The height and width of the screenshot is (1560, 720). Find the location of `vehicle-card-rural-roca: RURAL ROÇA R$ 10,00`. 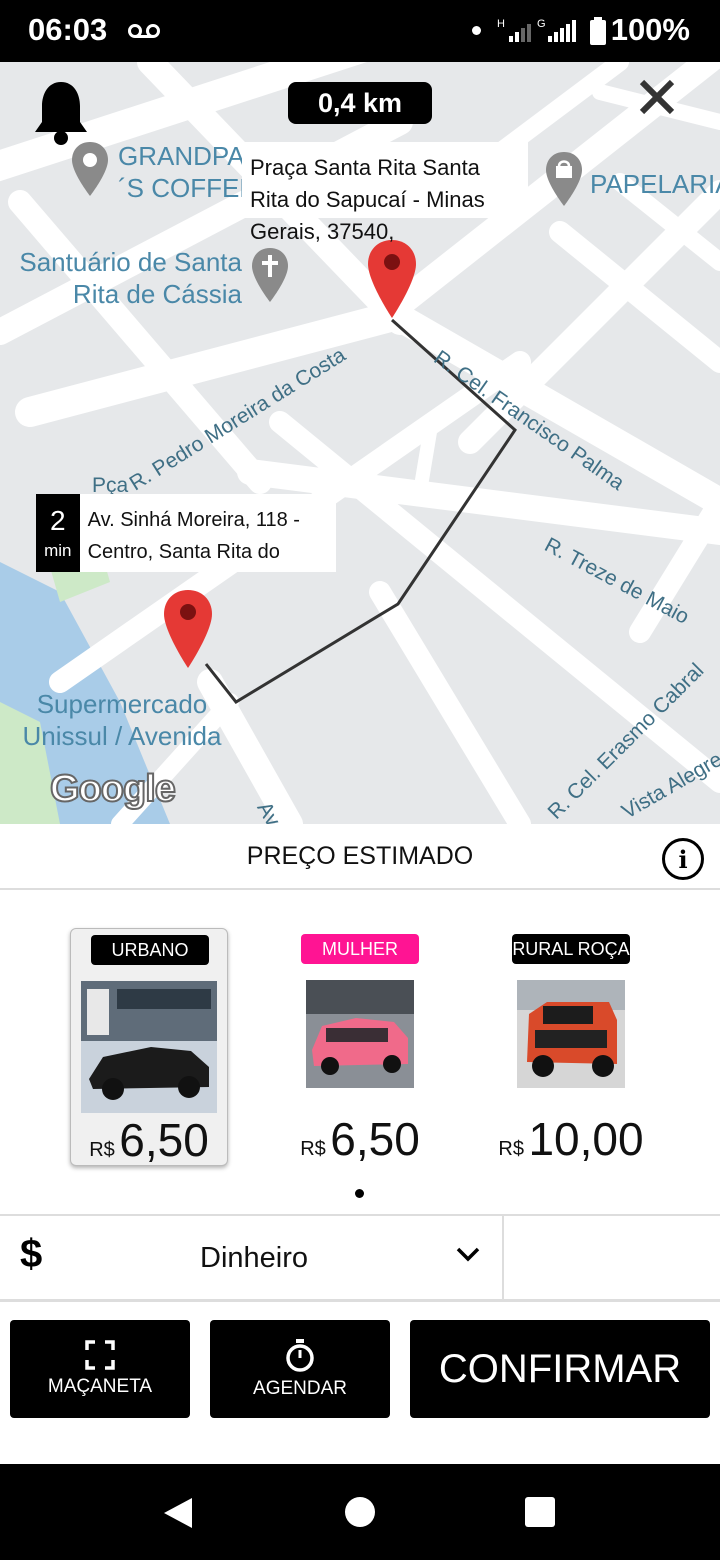

vehicle-card-rural-roca: RURAL ROÇA R$ 10,00 is located at coordinates (571, 1047).